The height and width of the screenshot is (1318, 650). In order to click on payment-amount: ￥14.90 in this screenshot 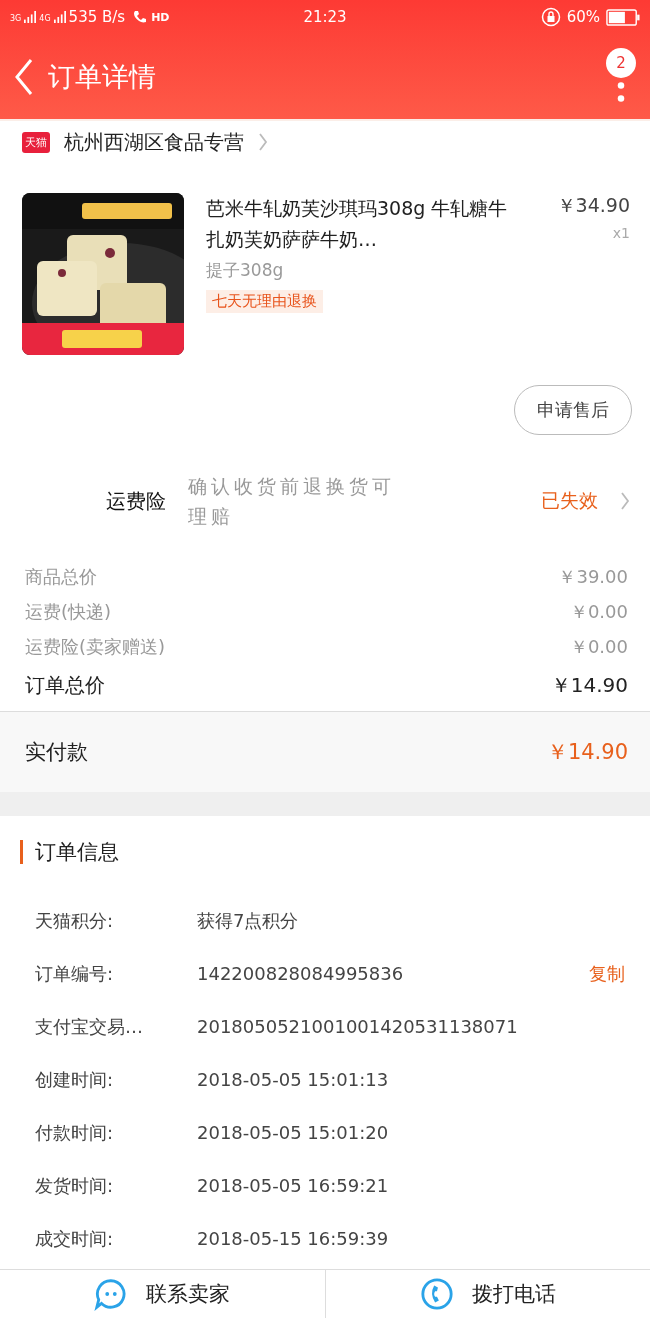, I will do `click(587, 752)`.